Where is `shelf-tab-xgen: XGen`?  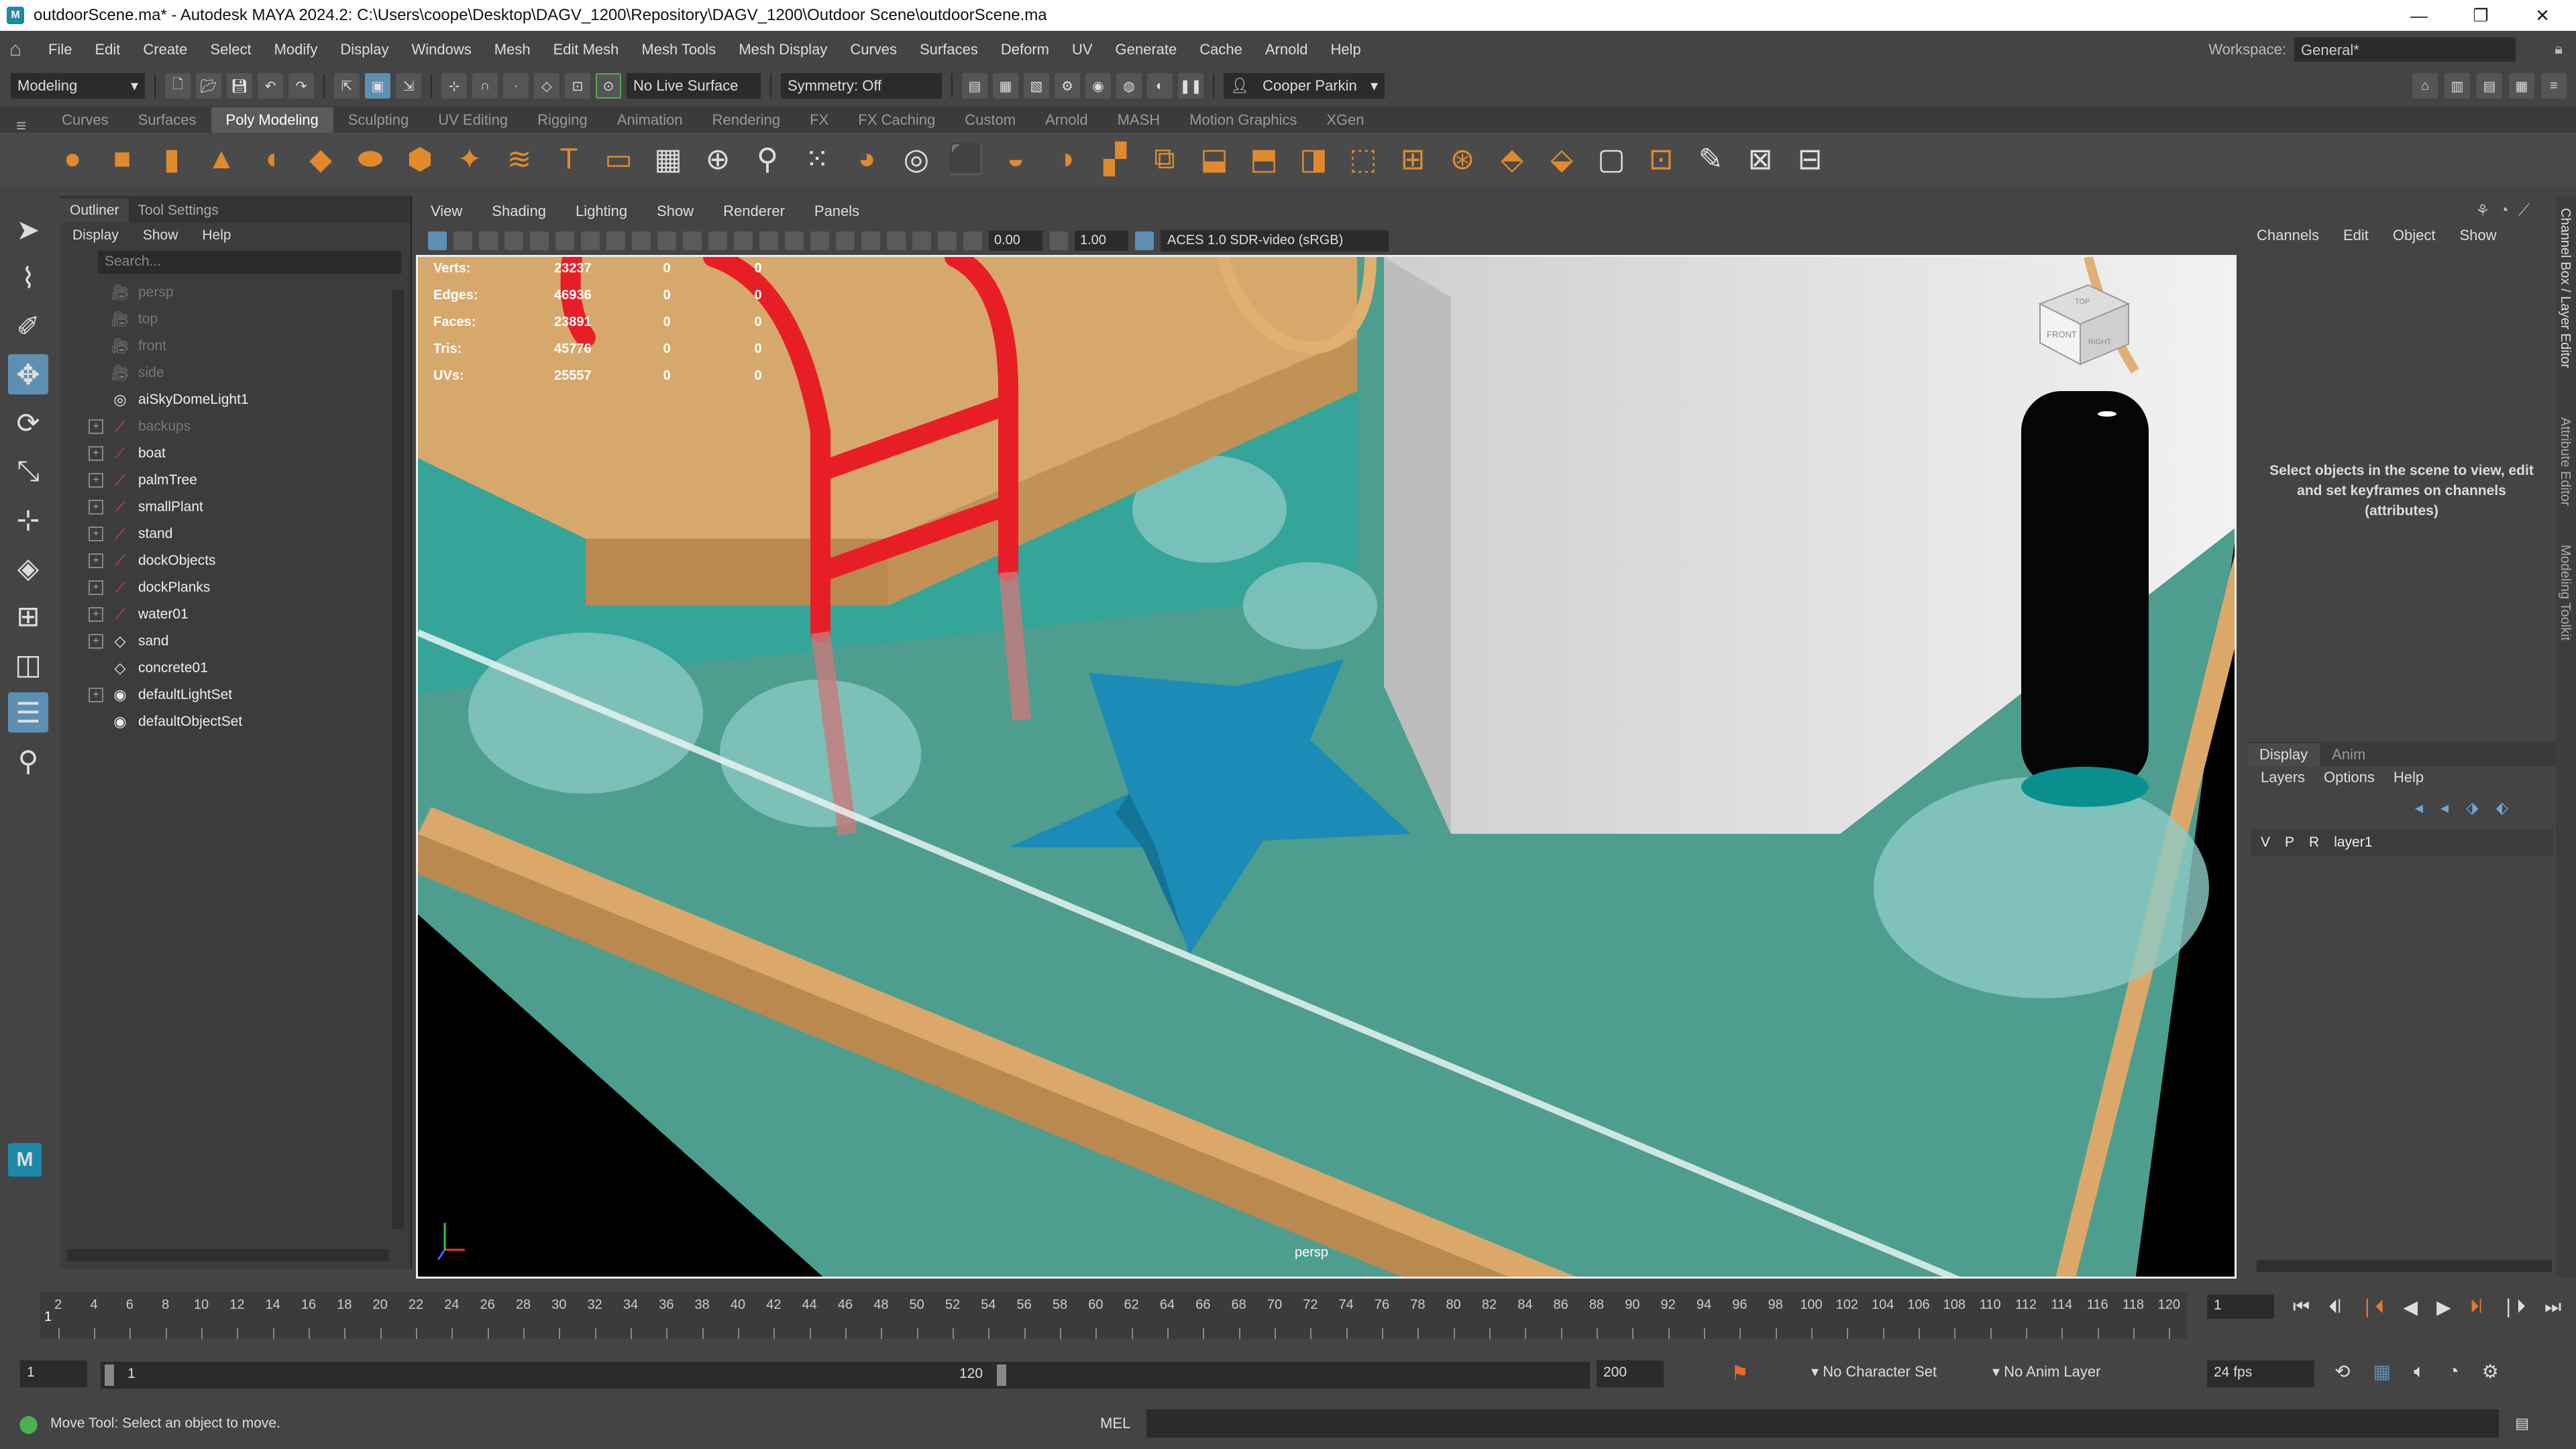 shelf-tab-xgen: XGen is located at coordinates (1345, 120).